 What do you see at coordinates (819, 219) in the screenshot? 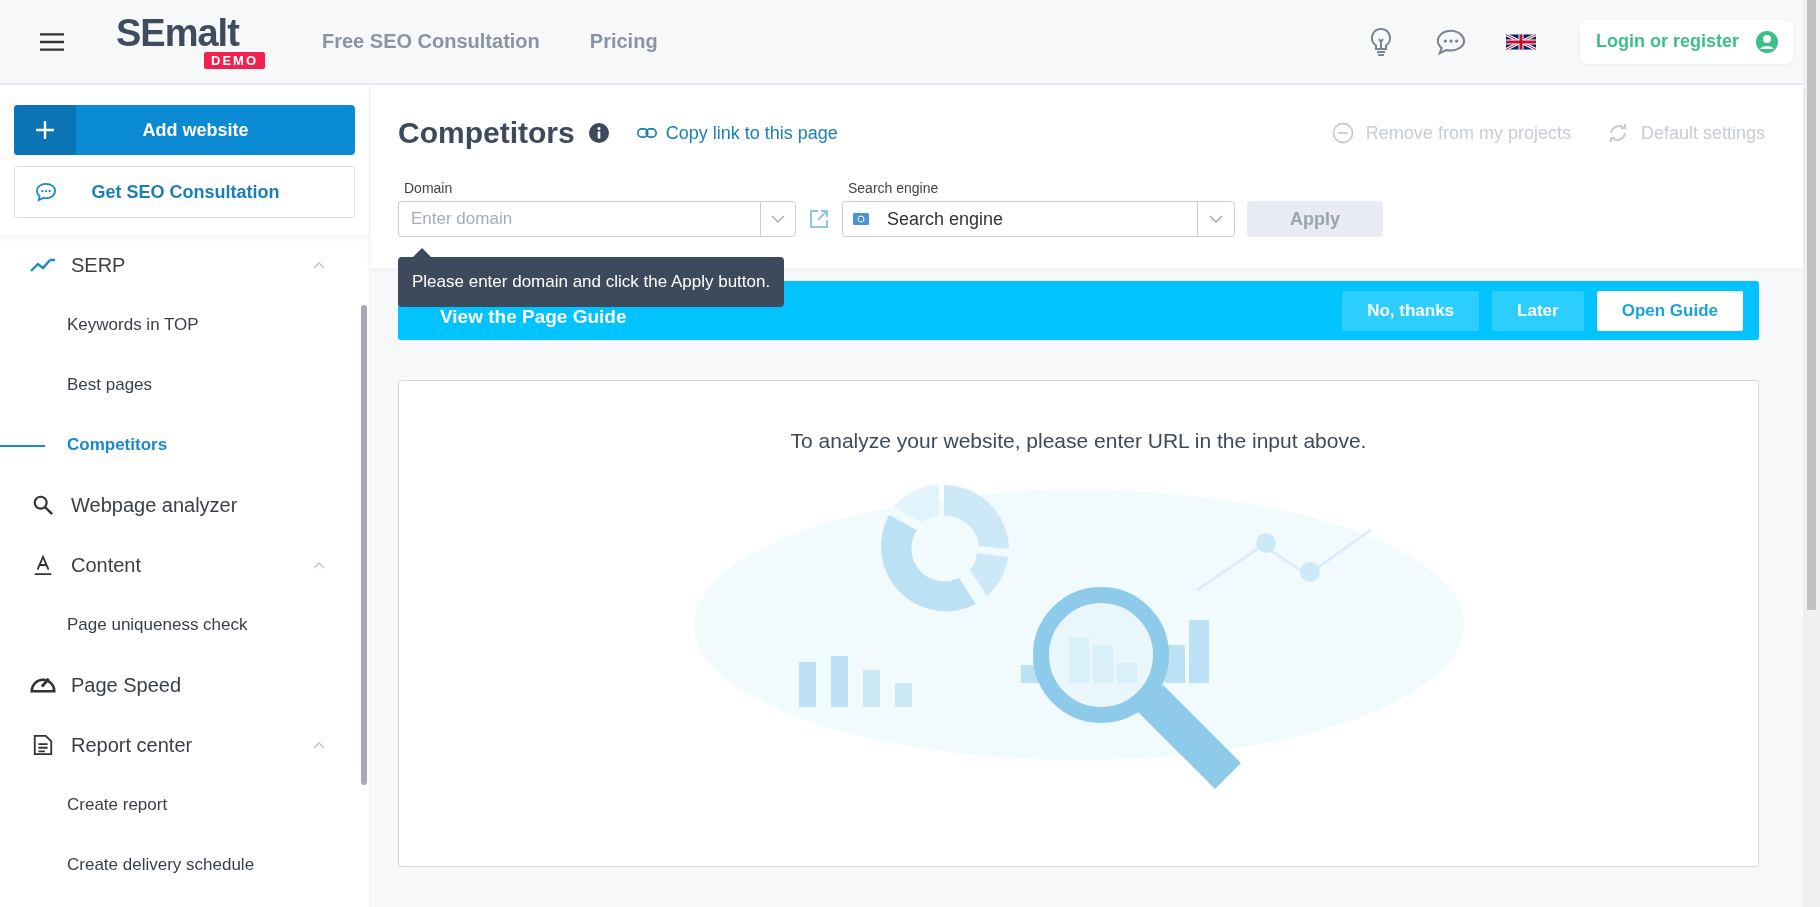
I see `external-link-icon` at bounding box center [819, 219].